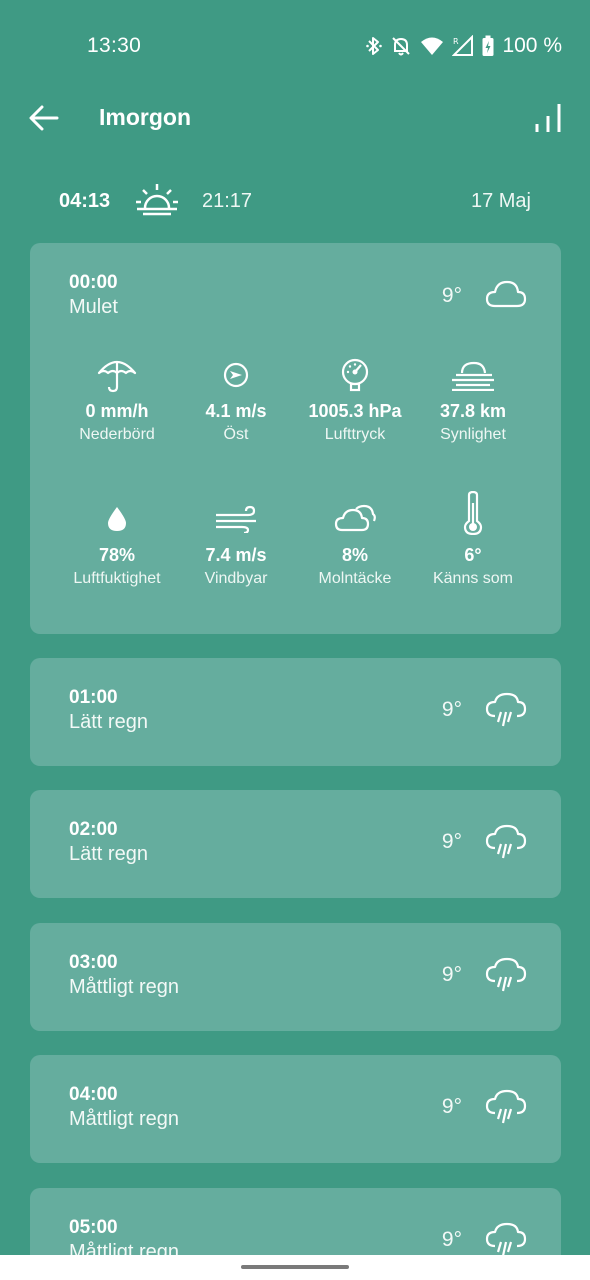 Image resolution: width=590 pixels, height=1280 pixels. Describe the element at coordinates (117, 578) in the screenshot. I see `detail-label: Luftfuktighet` at that location.